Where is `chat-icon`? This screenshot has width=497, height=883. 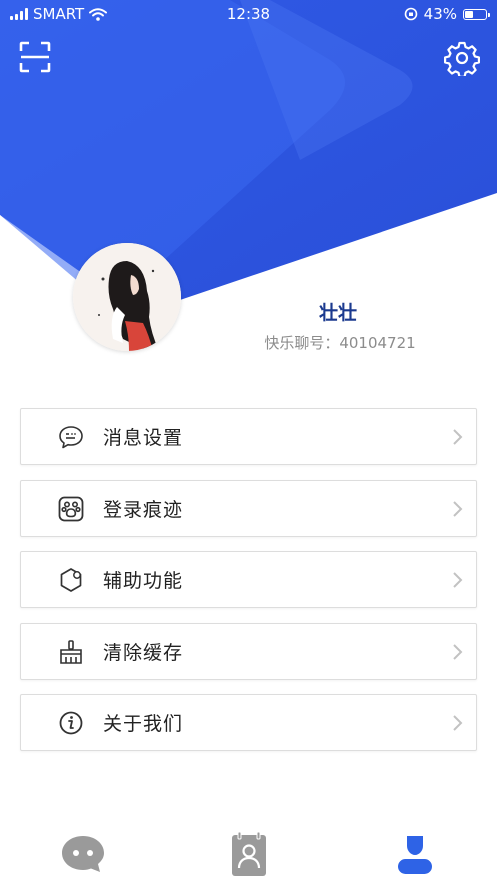 chat-icon is located at coordinates (83, 854).